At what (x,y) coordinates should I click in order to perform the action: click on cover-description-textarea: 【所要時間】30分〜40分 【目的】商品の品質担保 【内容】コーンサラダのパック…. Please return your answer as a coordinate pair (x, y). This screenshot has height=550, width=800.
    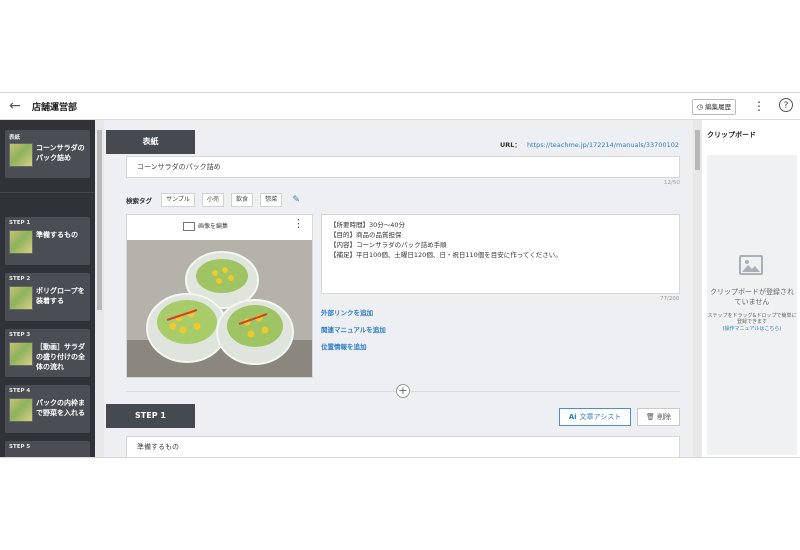
    Looking at the image, I should click on (500, 254).